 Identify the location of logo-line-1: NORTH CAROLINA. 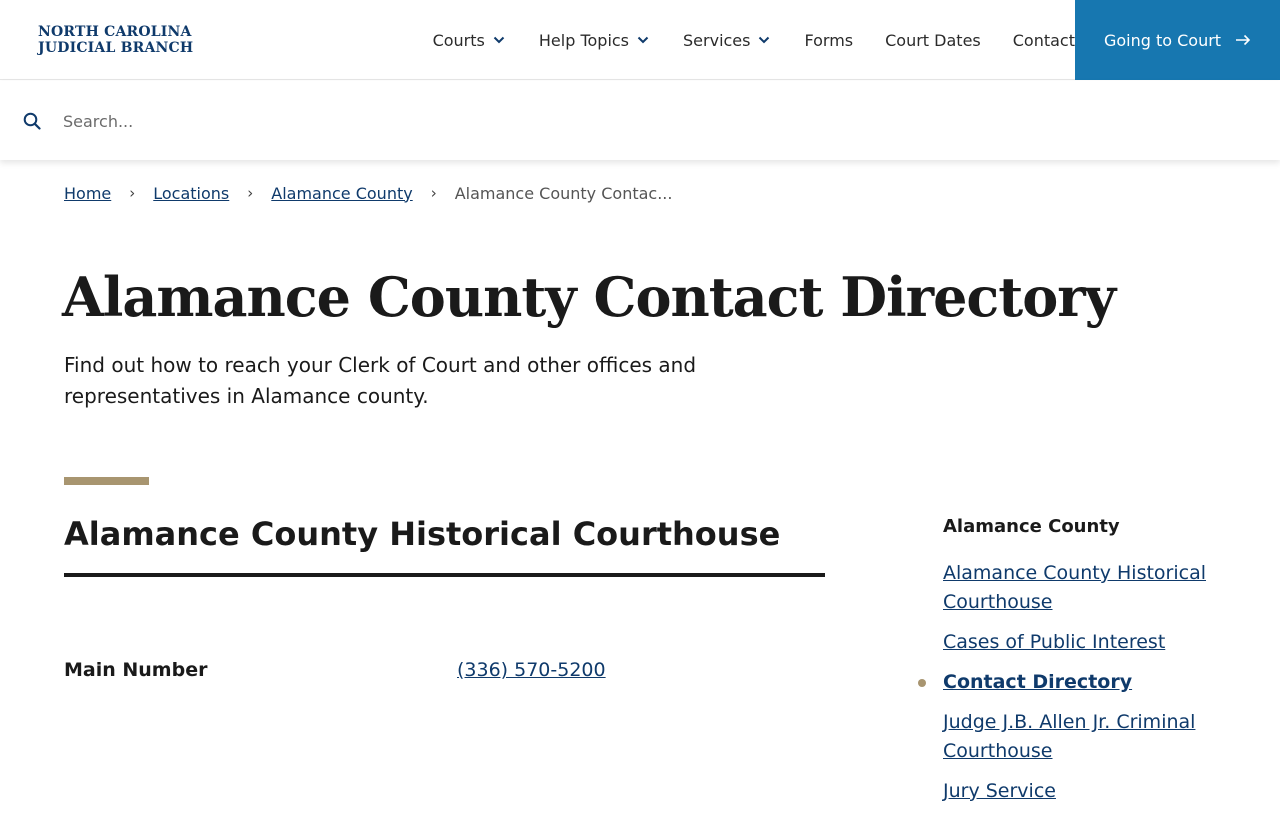
(115, 32).